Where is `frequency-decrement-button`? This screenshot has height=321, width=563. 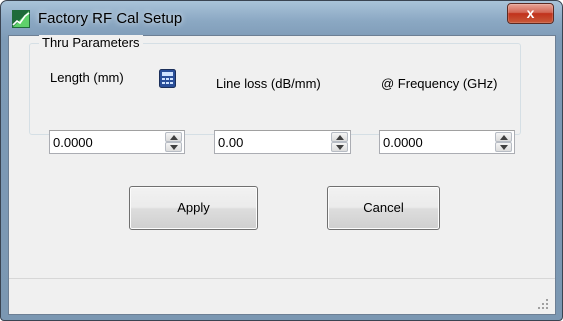 frequency-decrement-button is located at coordinates (503, 147).